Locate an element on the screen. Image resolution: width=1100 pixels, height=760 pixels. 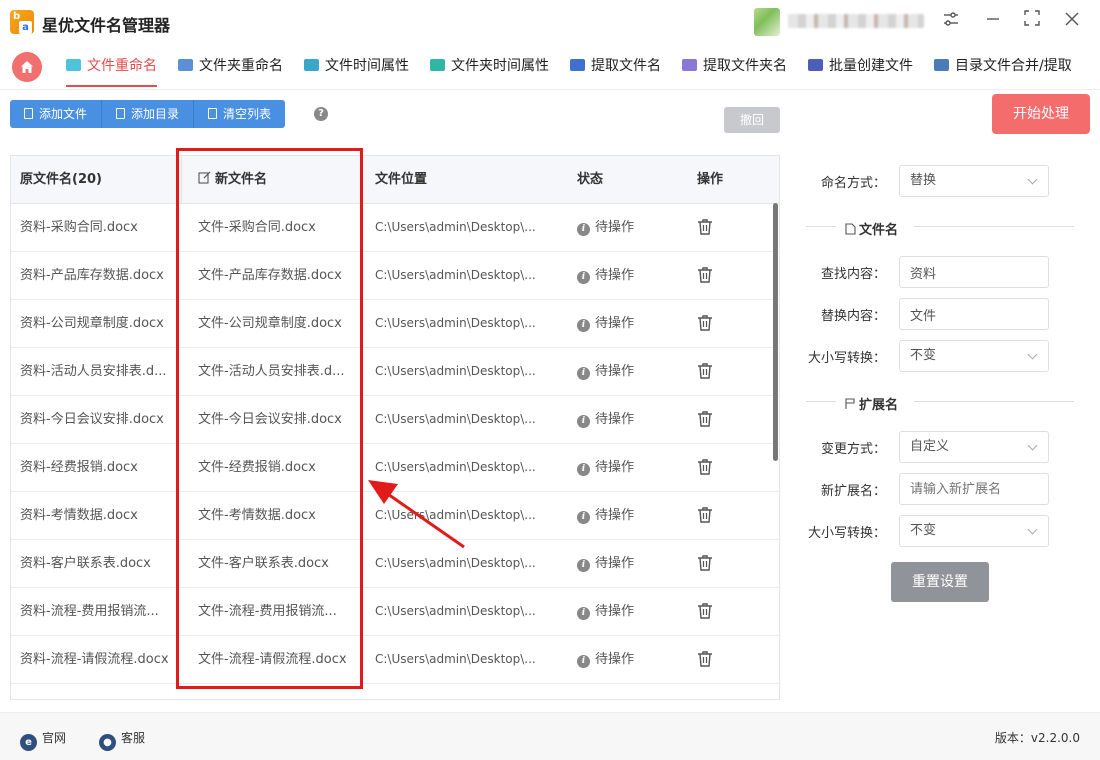
maximize-icon is located at coordinates (1032, 21).